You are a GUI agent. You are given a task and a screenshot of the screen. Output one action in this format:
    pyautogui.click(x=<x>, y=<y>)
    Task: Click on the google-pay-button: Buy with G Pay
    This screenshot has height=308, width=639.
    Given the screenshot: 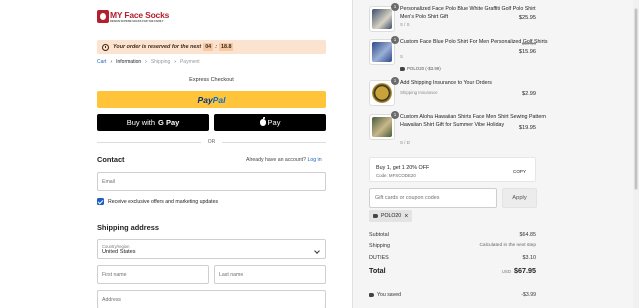 What is the action you would take?
    pyautogui.click(x=153, y=122)
    